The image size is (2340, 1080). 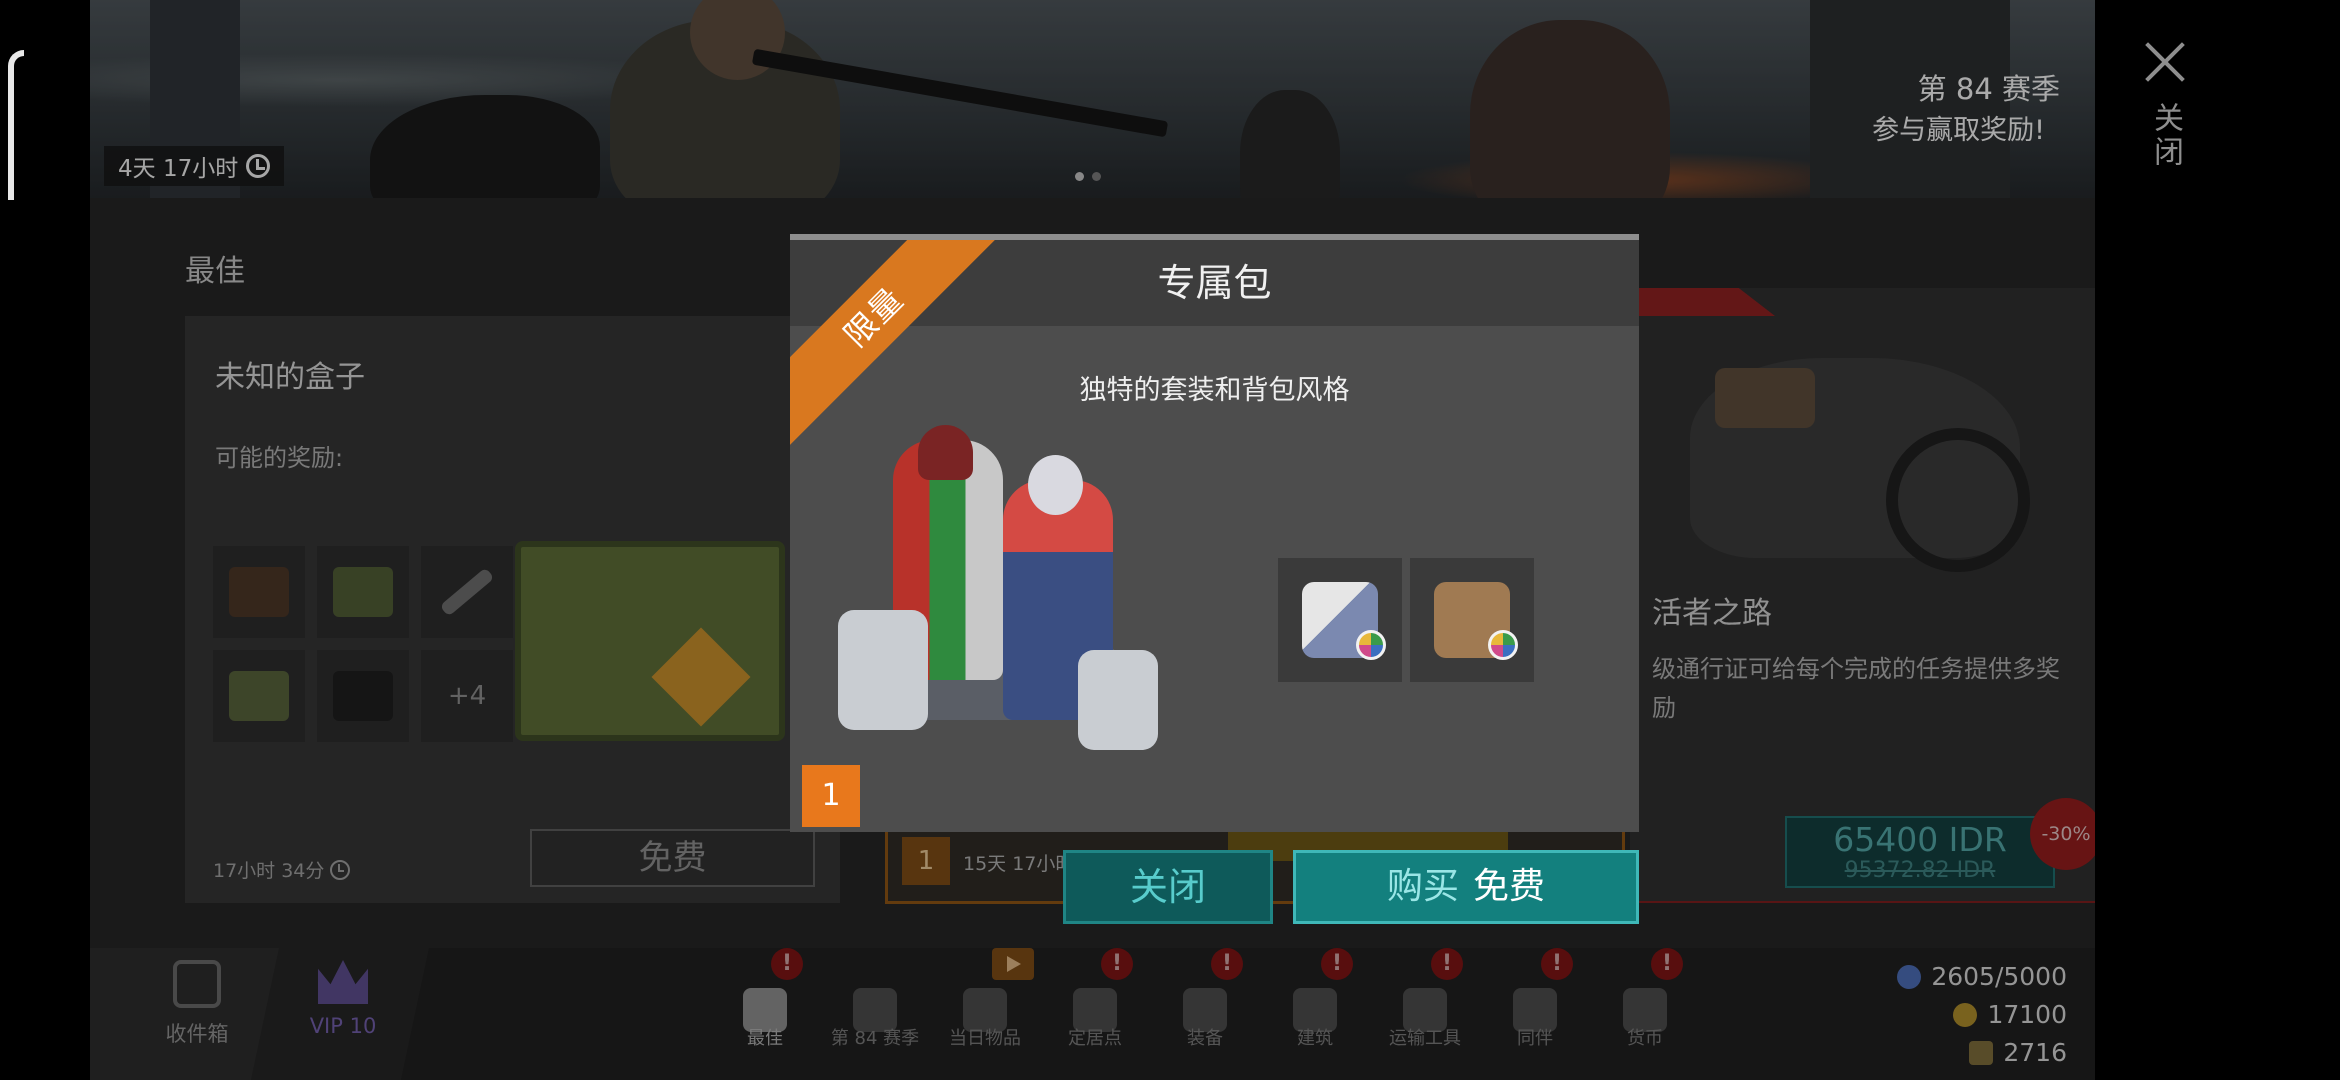 What do you see at coordinates (831, 796) in the screenshot?
I see `pack-count-badge: 1` at bounding box center [831, 796].